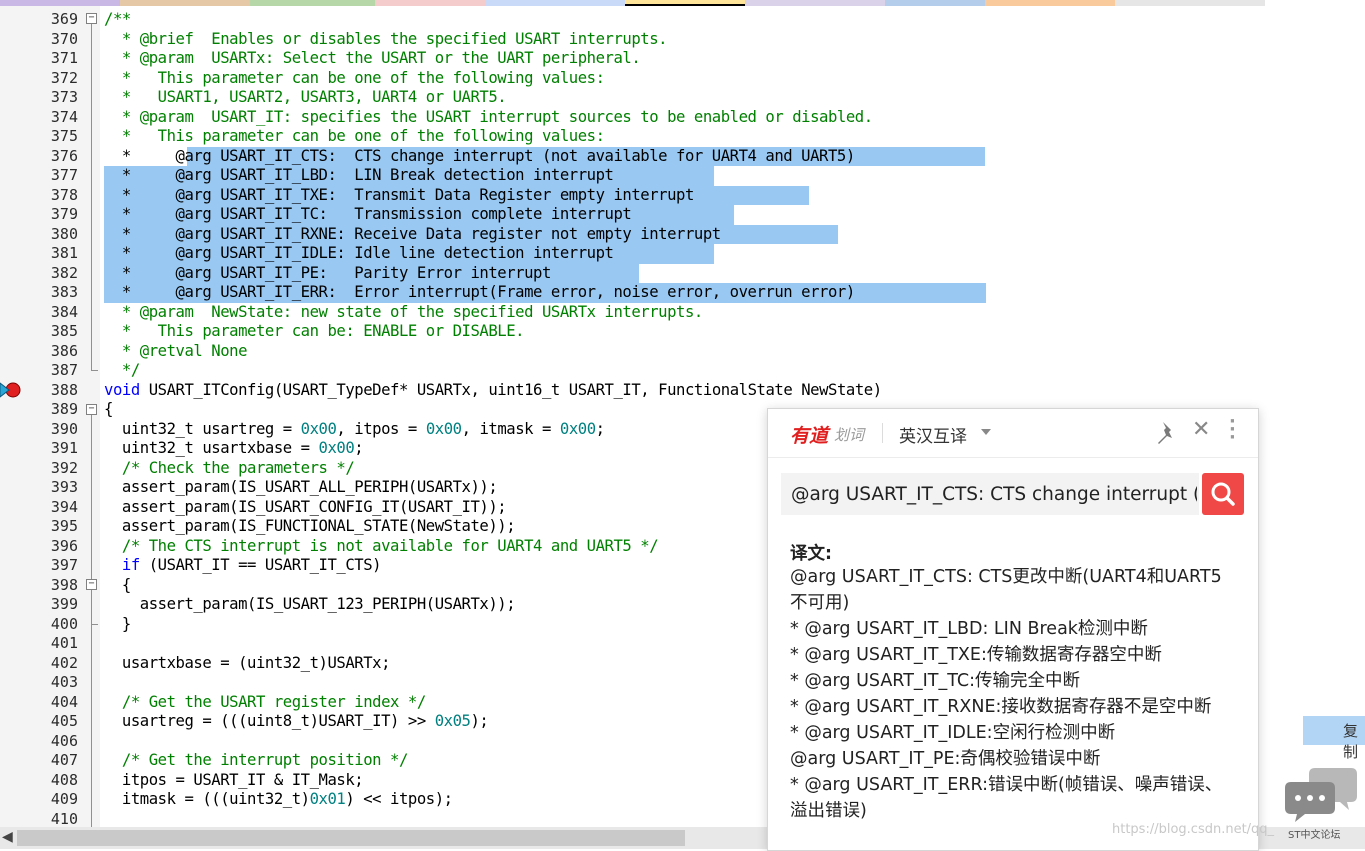  I want to click on scrollbar-thumb, so click(351, 838).